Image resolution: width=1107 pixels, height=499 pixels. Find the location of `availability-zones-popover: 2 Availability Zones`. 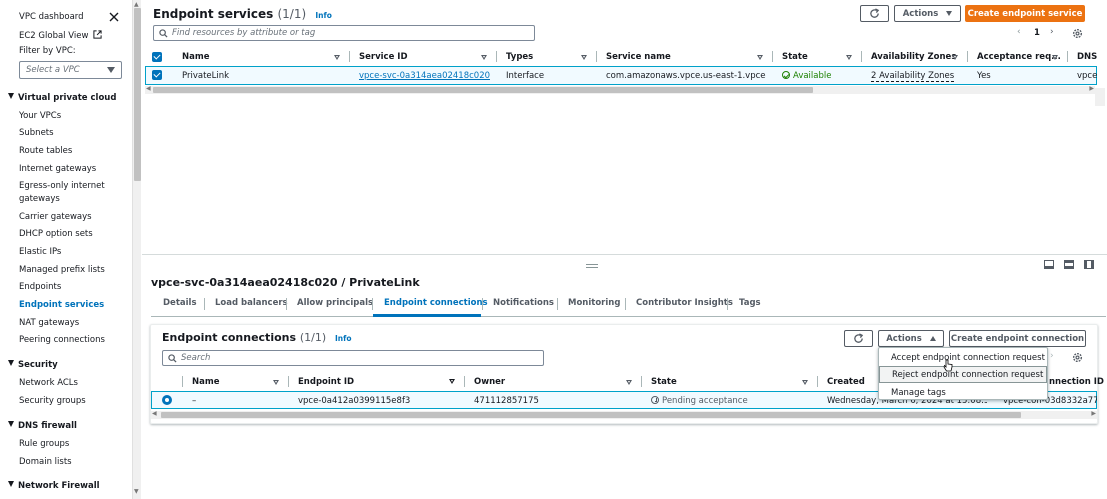

availability-zones-popover: 2 Availability Zones is located at coordinates (913, 76).